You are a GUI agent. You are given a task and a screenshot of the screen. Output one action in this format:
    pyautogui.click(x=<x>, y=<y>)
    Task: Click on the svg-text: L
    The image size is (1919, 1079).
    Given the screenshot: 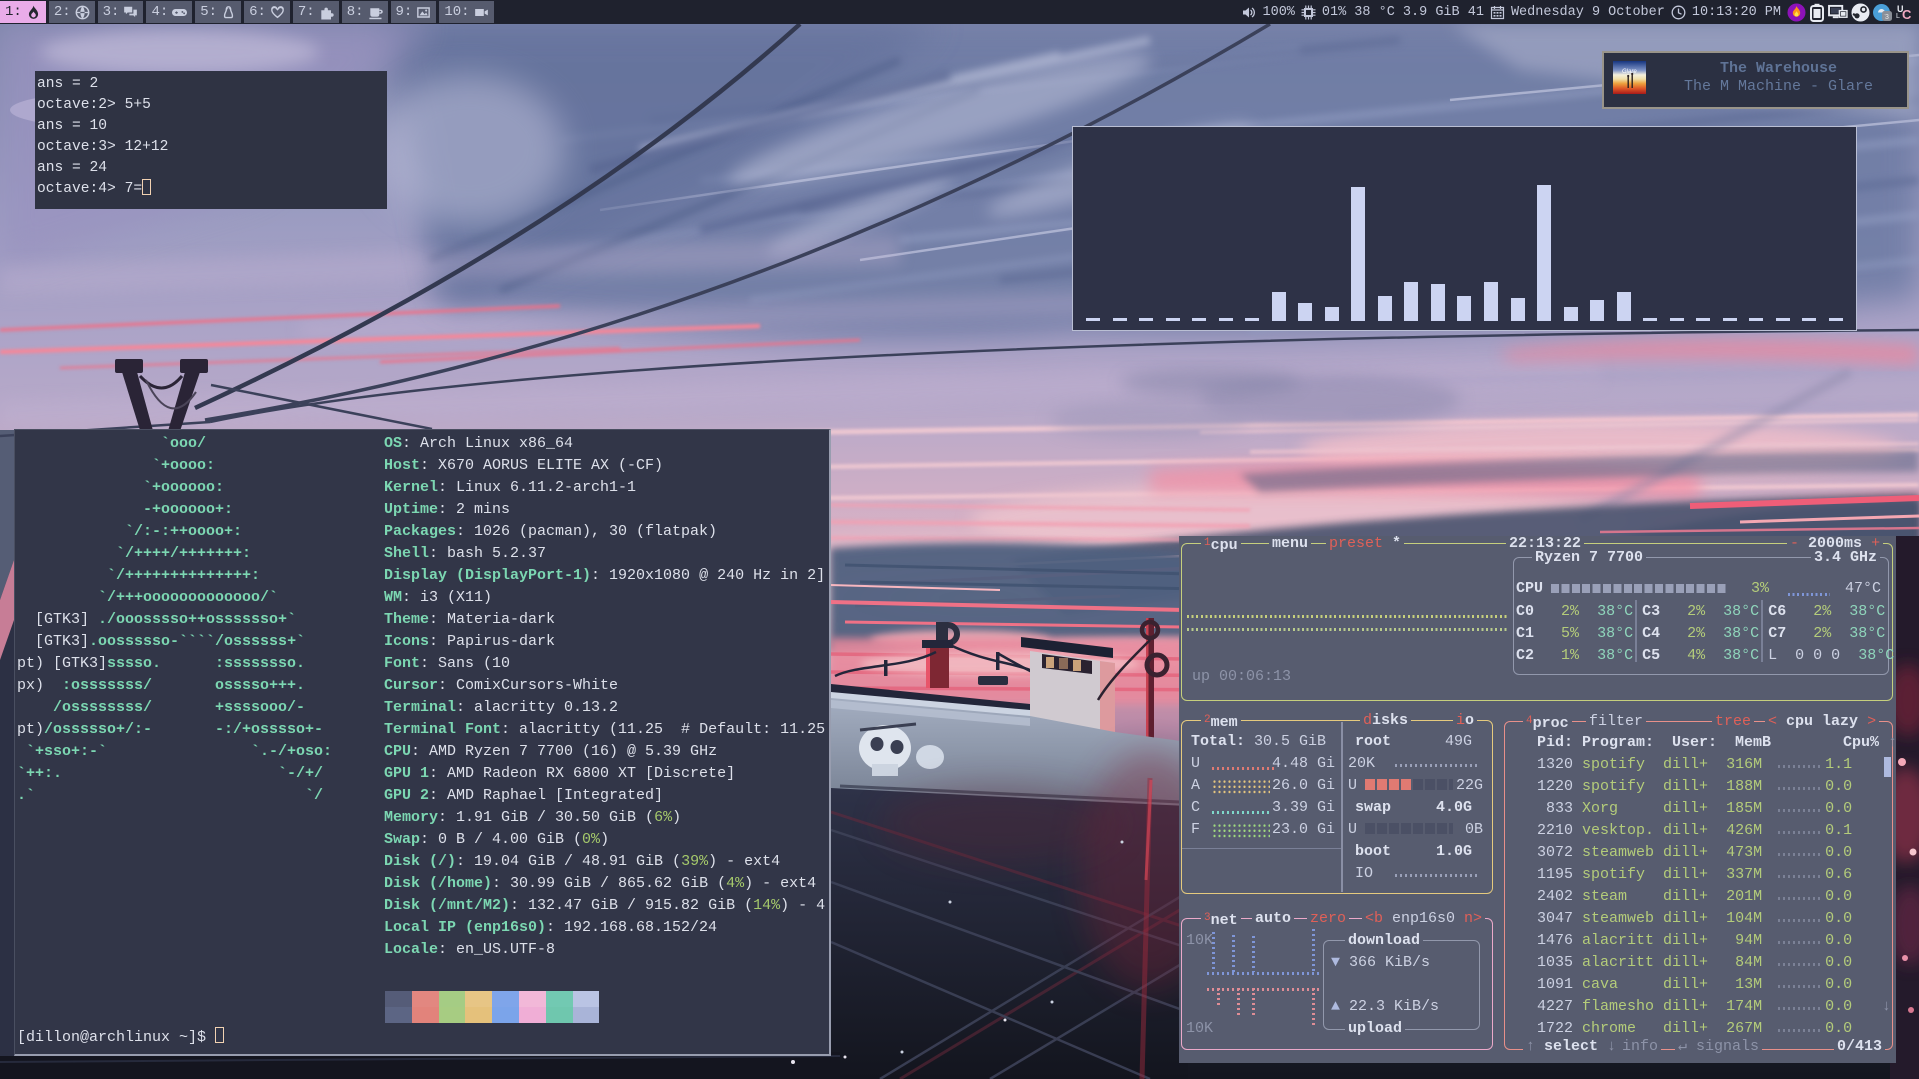 What is the action you would take?
    pyautogui.click(x=1898, y=16)
    